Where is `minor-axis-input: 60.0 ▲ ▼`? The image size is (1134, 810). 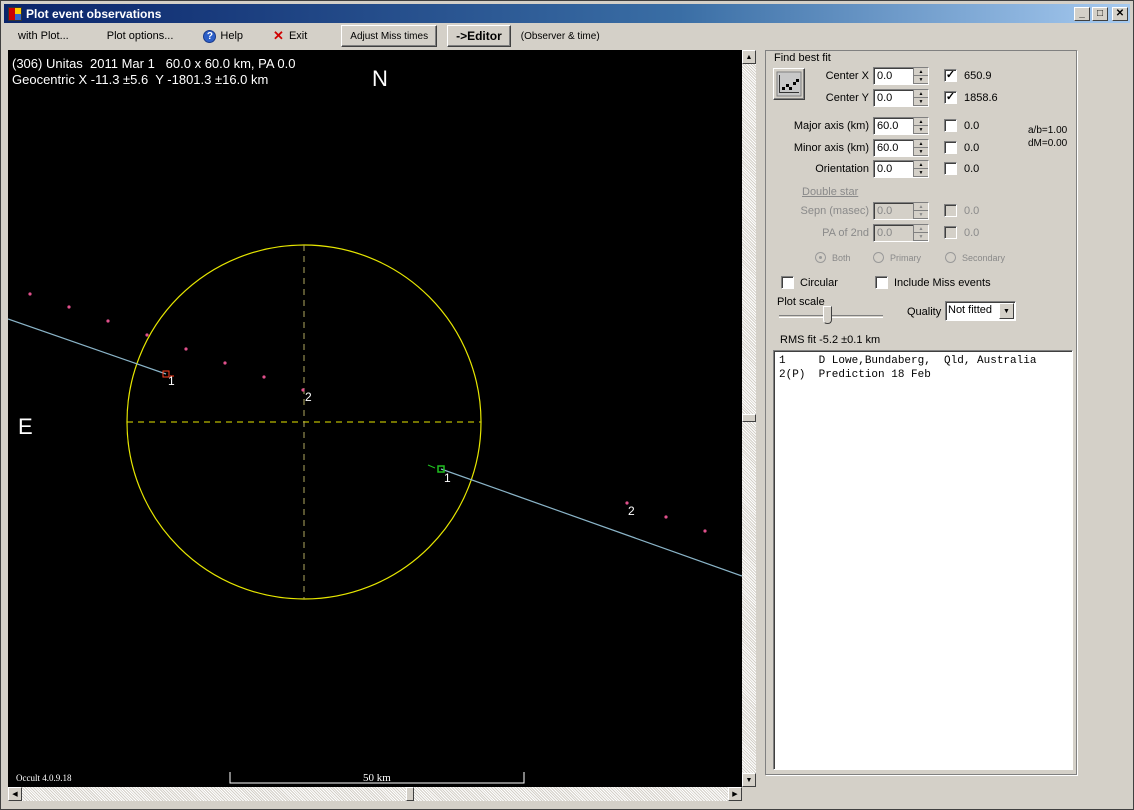 minor-axis-input: 60.0 ▲ ▼ is located at coordinates (901, 148).